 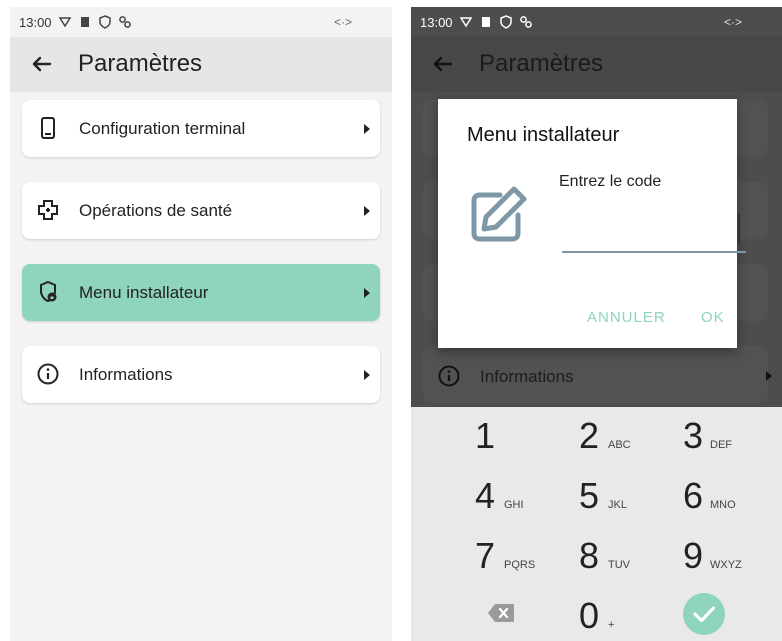 What do you see at coordinates (654, 228) in the screenshot?
I see `code-input` at bounding box center [654, 228].